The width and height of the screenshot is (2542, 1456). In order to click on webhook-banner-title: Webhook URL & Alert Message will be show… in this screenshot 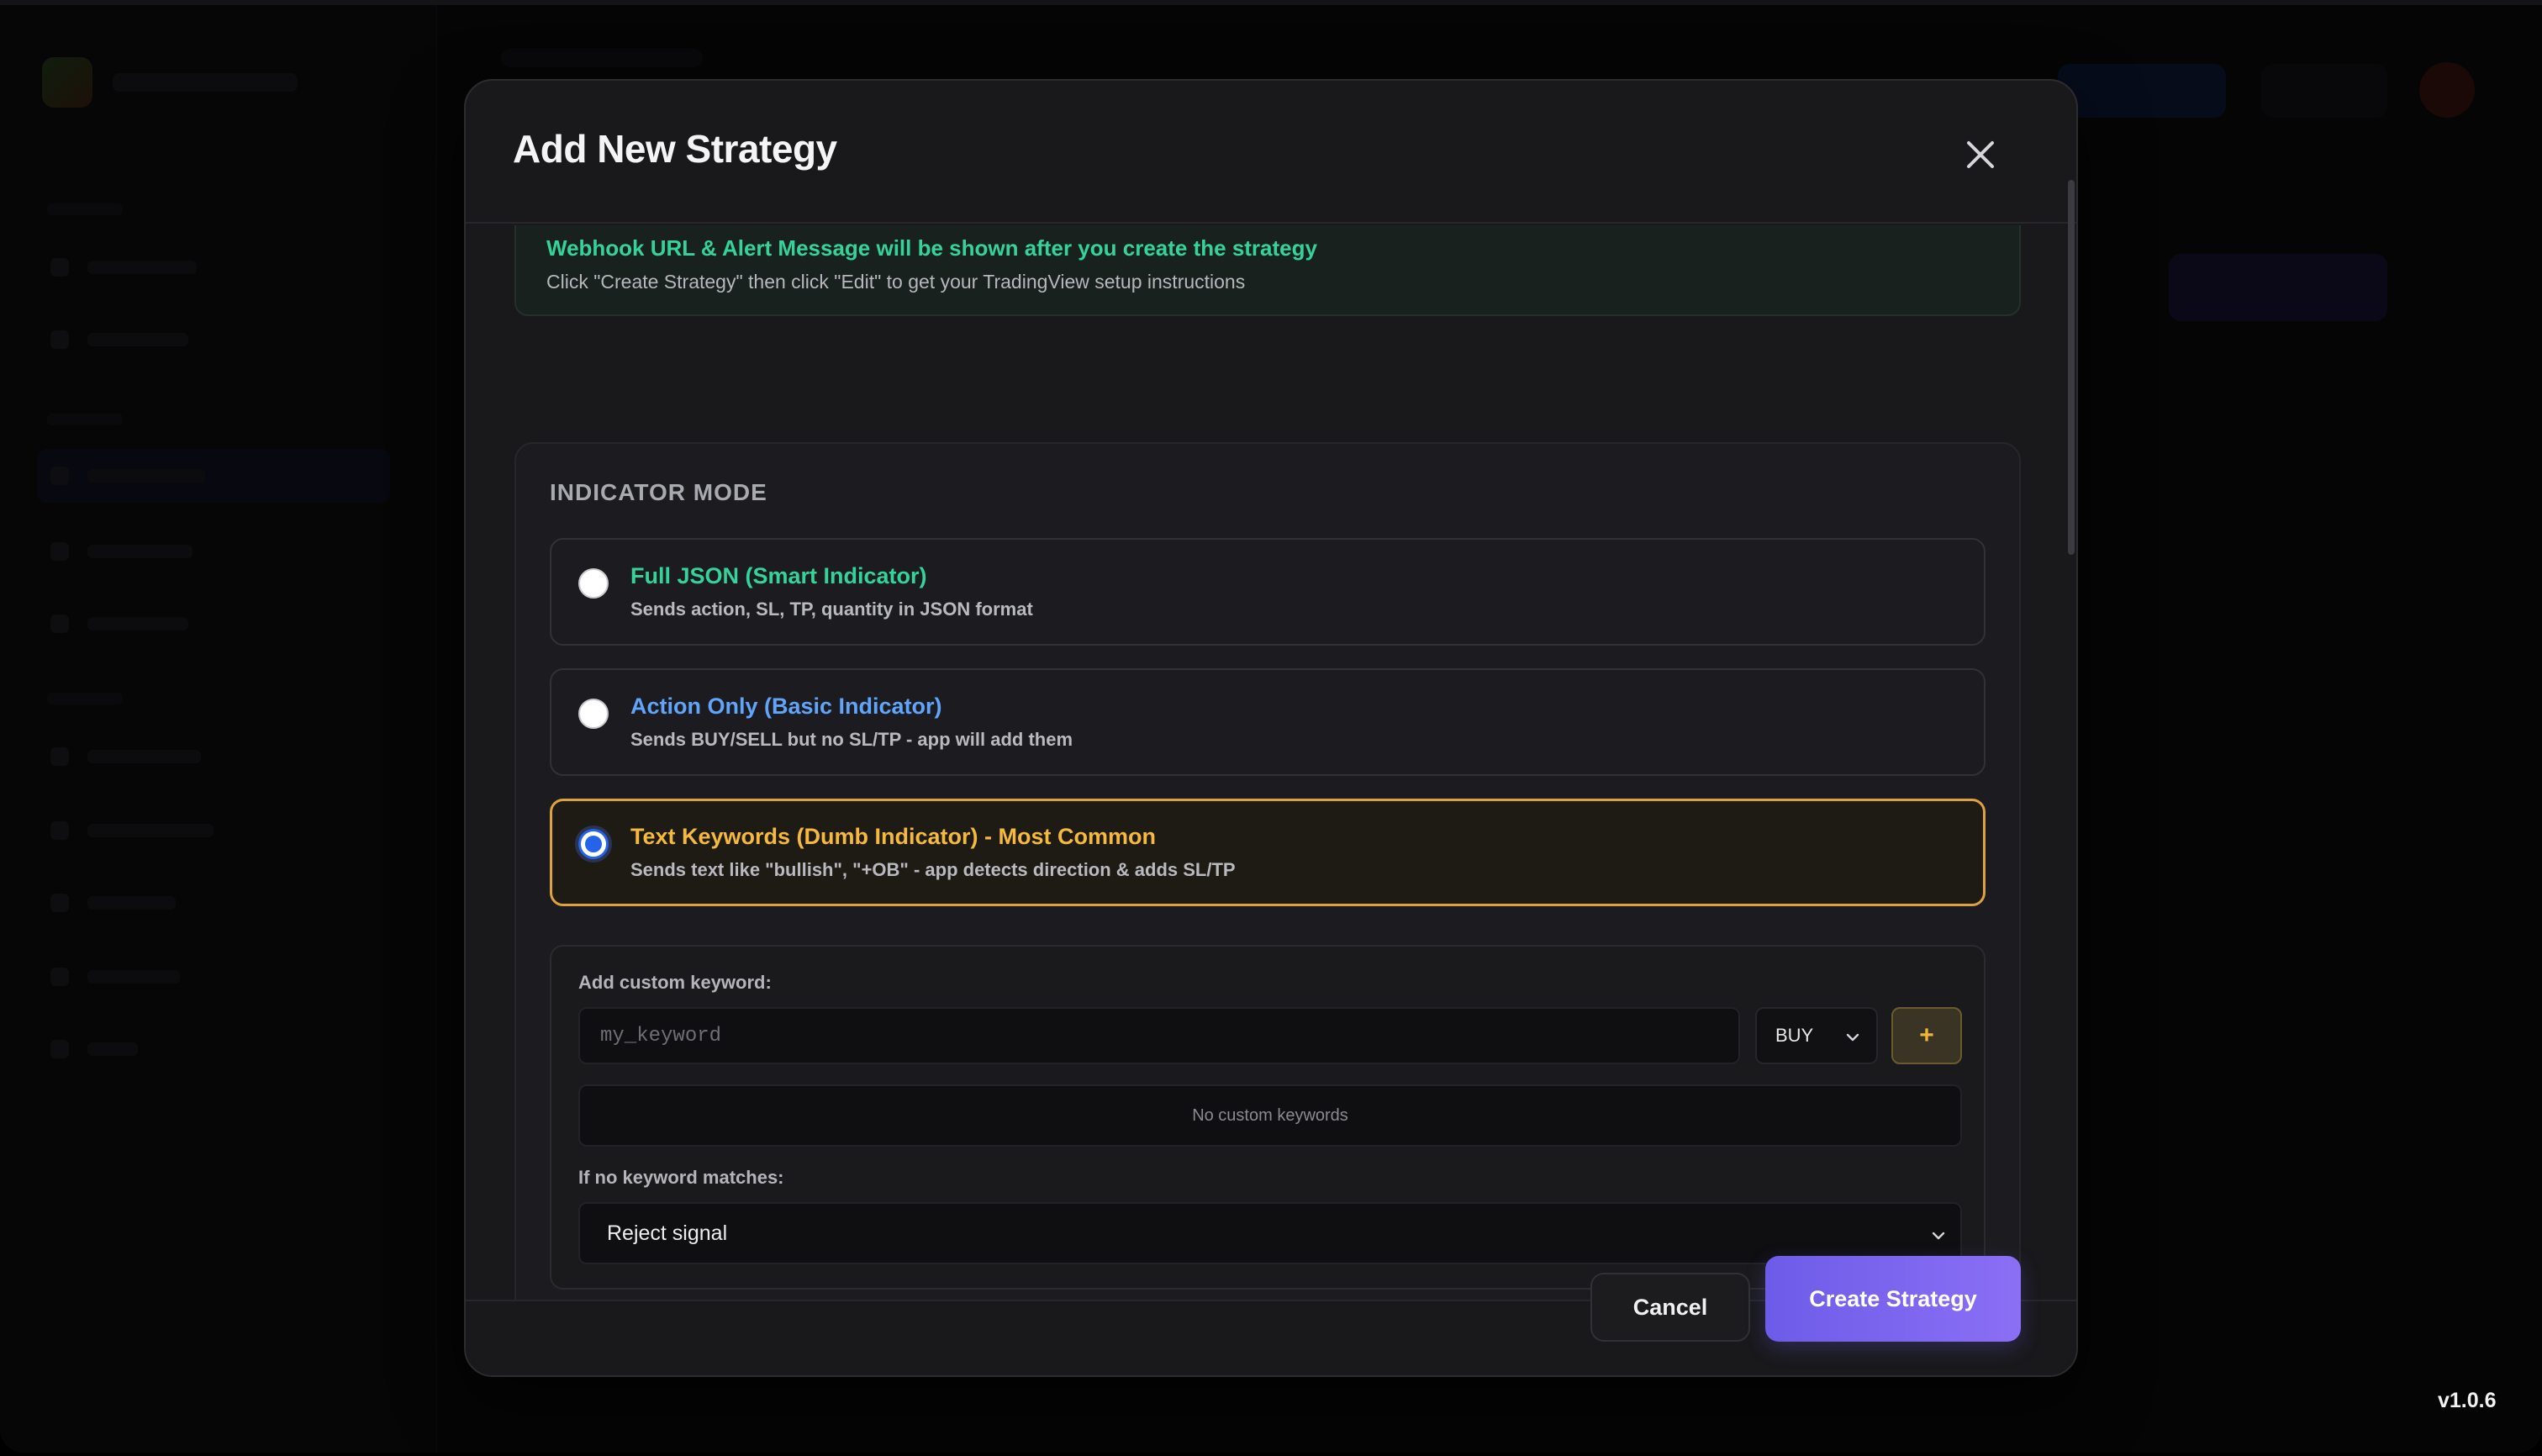, I will do `click(932, 248)`.